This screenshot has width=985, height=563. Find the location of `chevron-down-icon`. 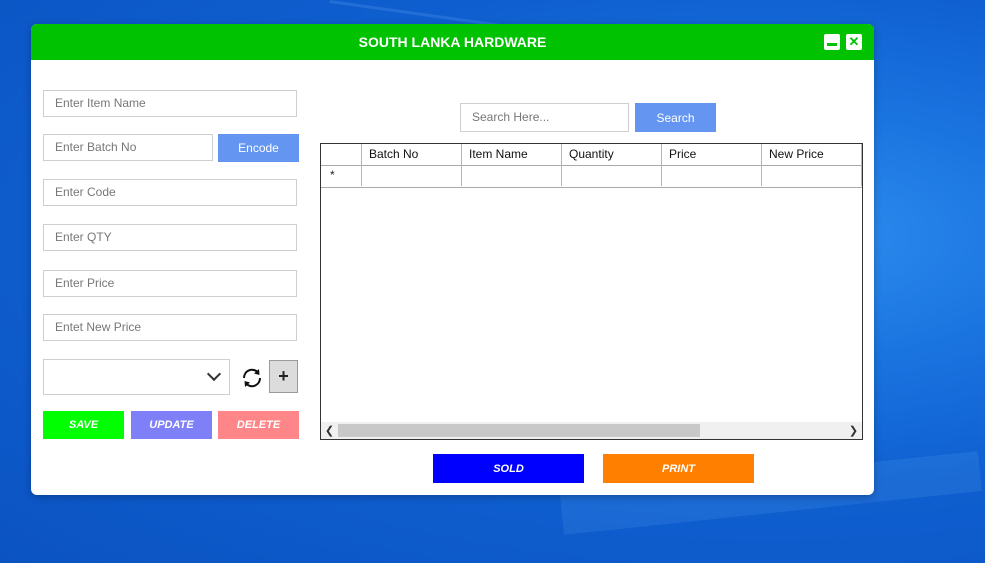

chevron-down-icon is located at coordinates (214, 374).